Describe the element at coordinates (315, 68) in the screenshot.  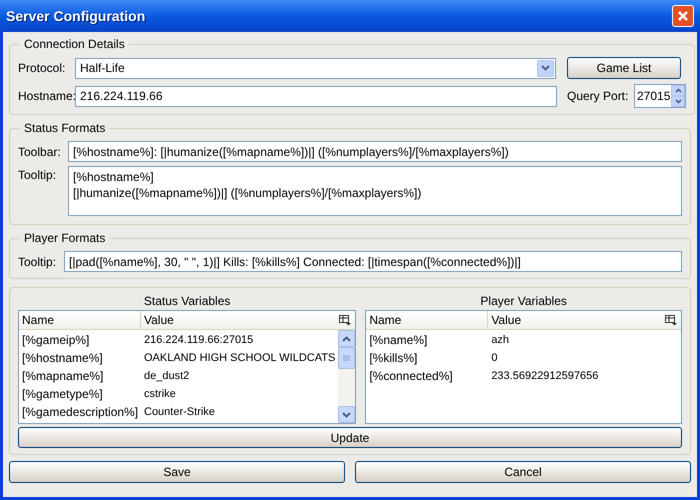
I see `protocol-dropdown: Half-Life` at that location.